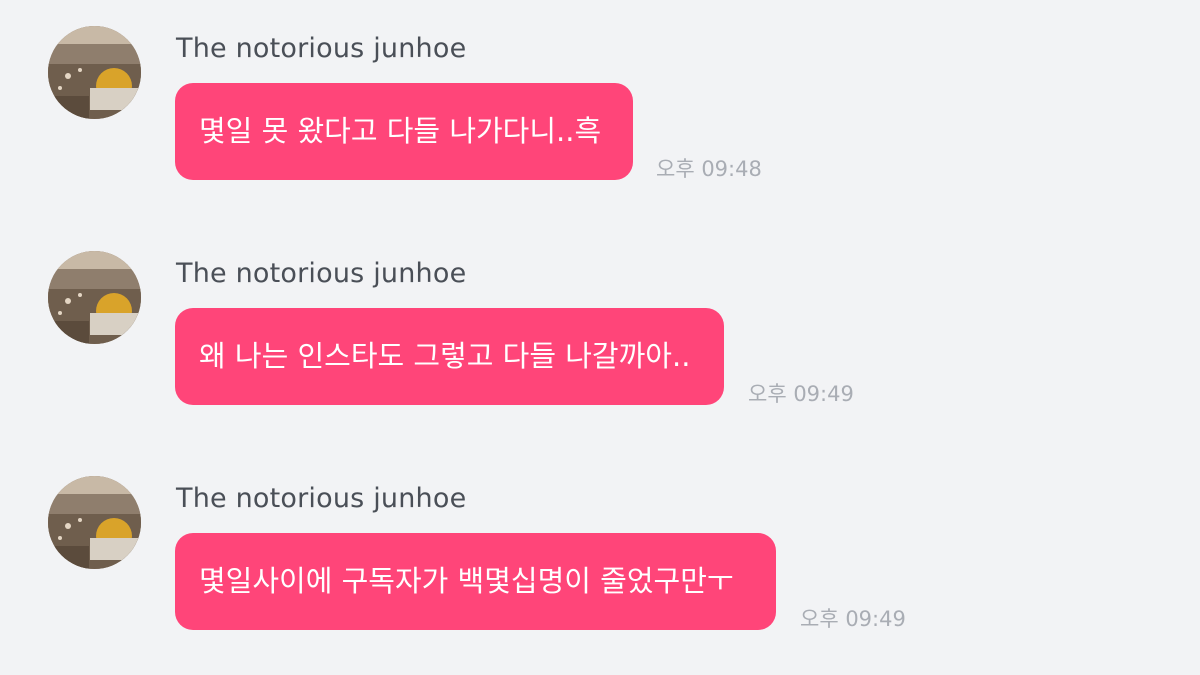 Image resolution: width=1200 pixels, height=675 pixels. Describe the element at coordinates (709, 169) in the screenshot. I see `message-timestamp: 오후 09:48` at that location.